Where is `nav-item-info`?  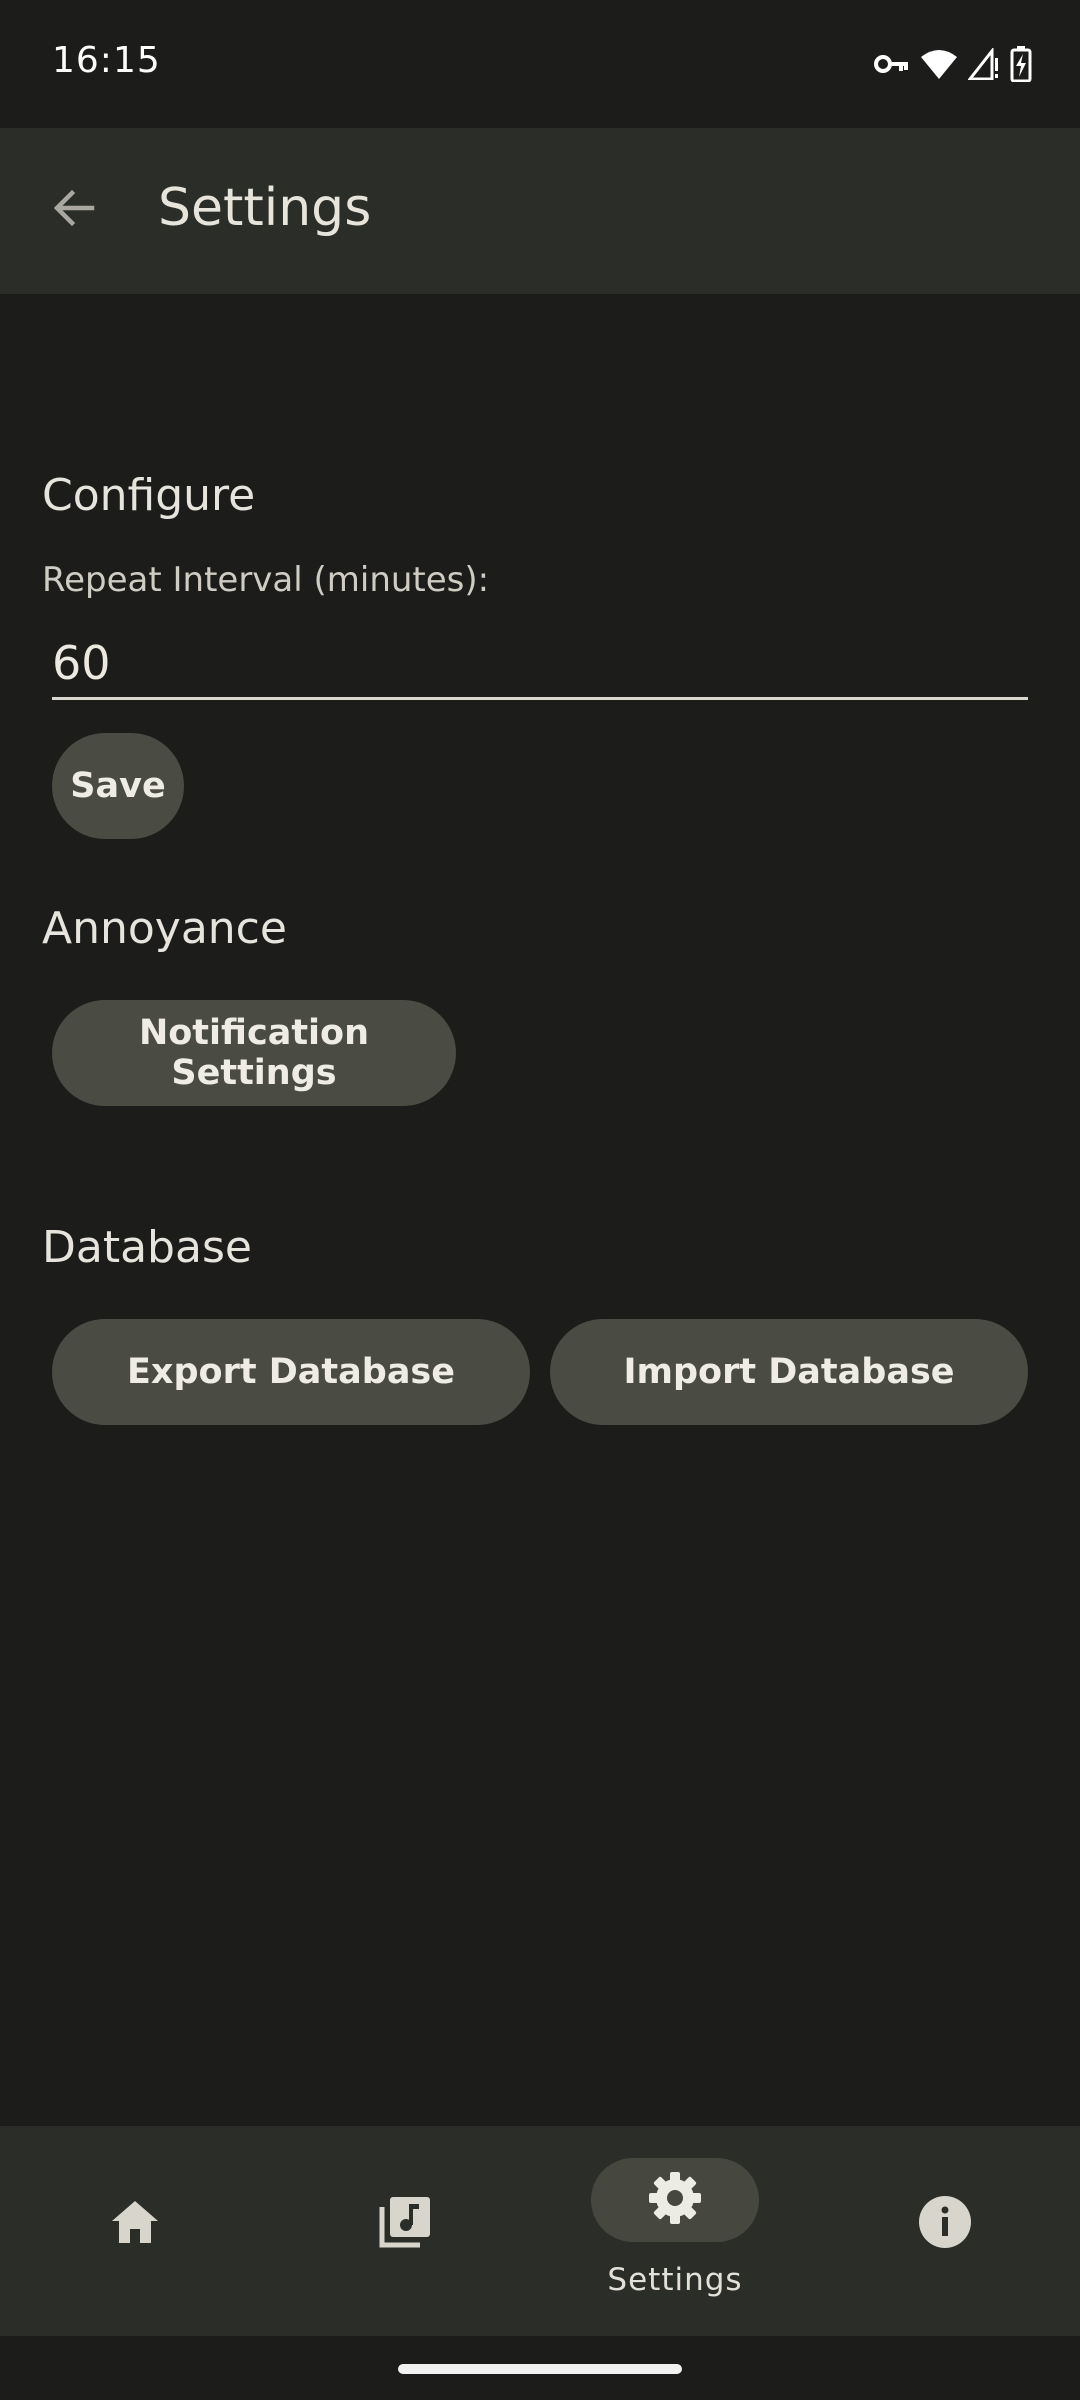
nav-item-info is located at coordinates (945, 2231).